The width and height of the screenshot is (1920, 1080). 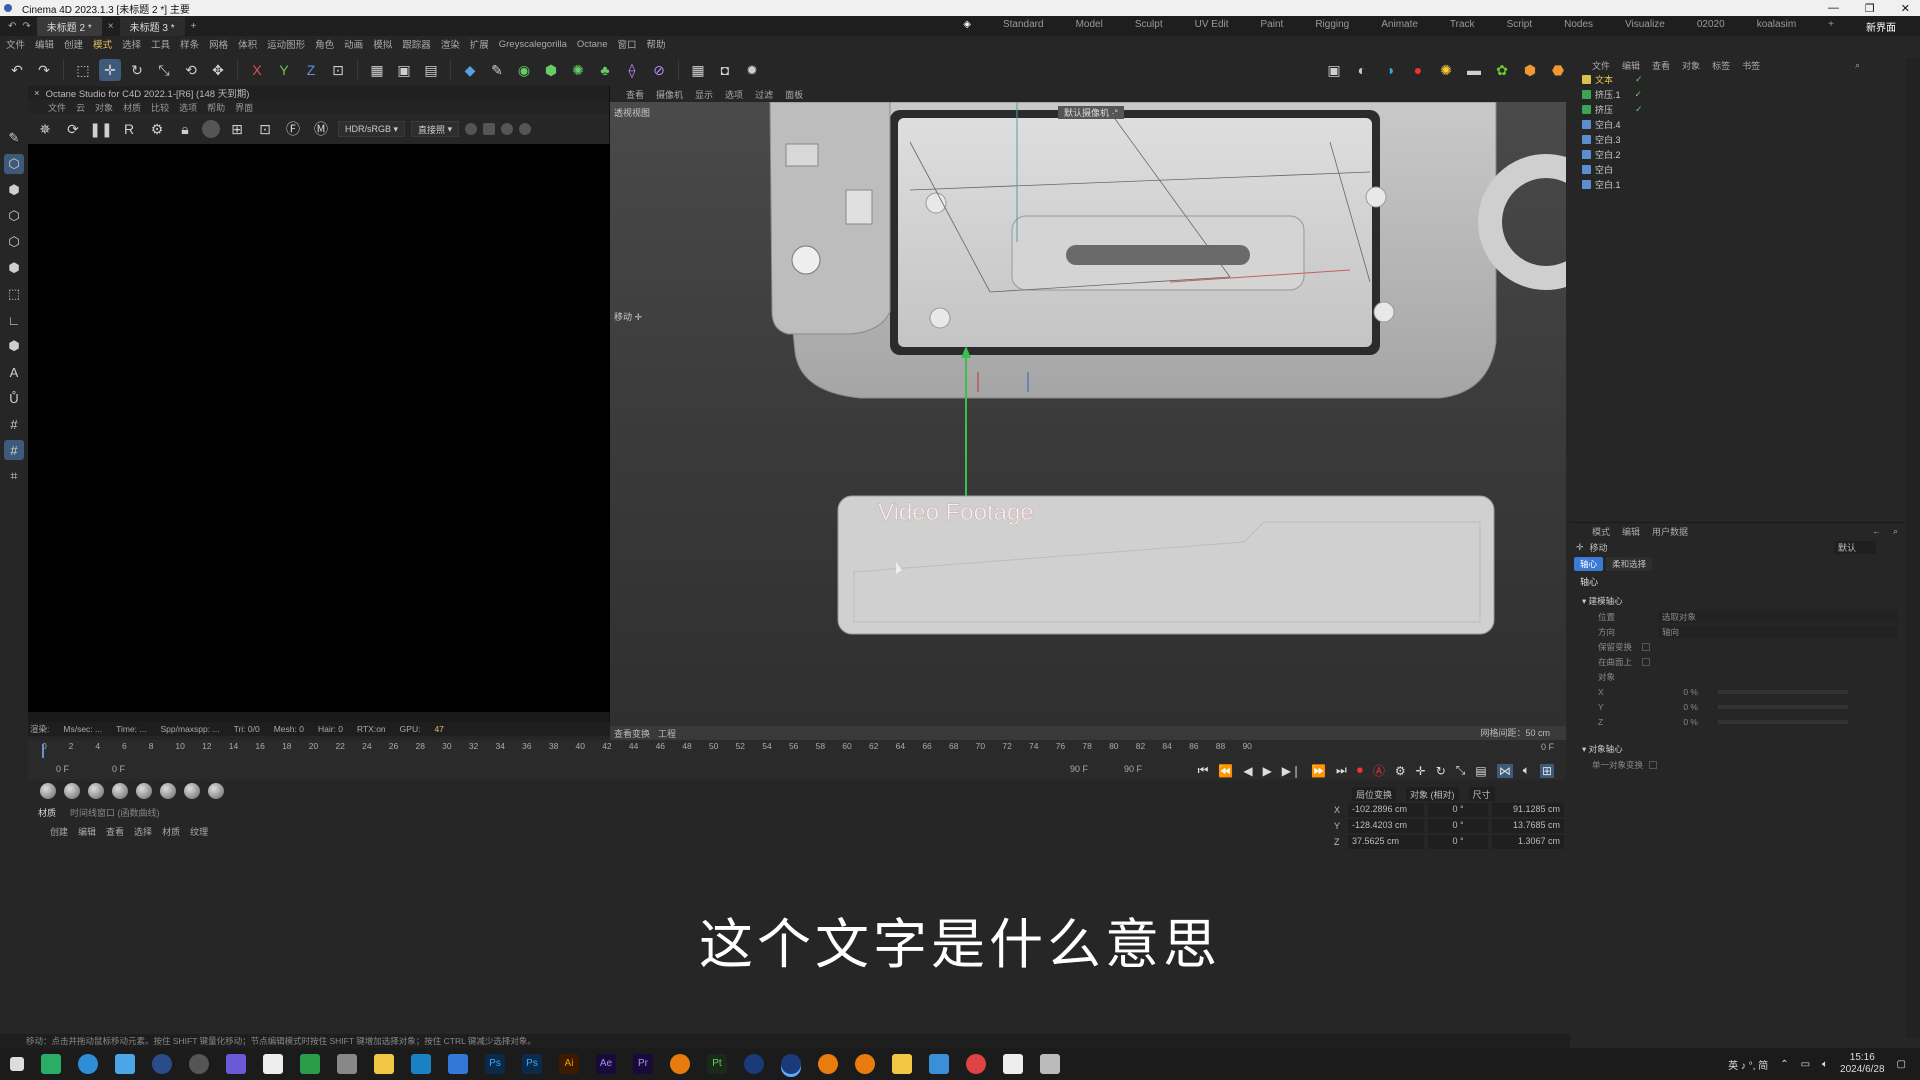 I want to click on edit-icon: ✎, so click(x=14, y=138).